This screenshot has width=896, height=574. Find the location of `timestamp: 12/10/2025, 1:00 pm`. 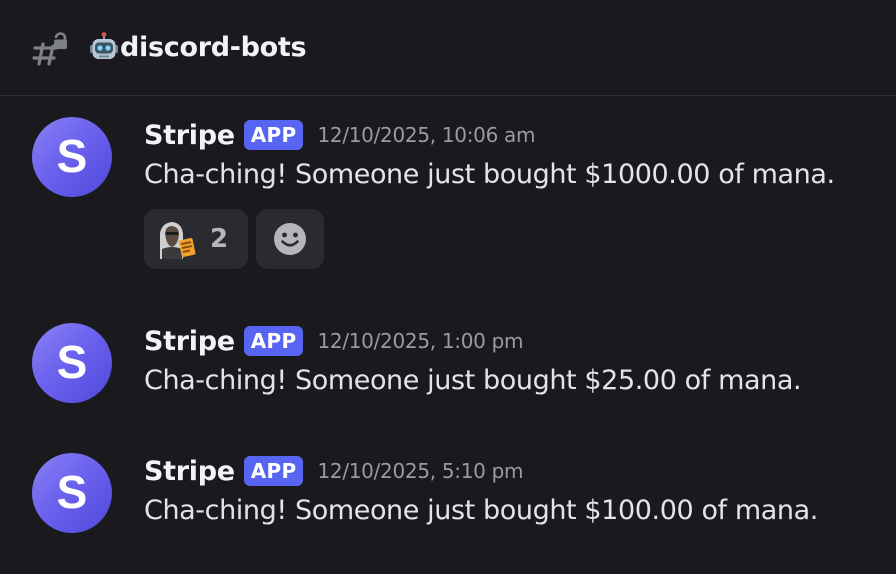

timestamp: 12/10/2025, 1:00 pm is located at coordinates (420, 341).